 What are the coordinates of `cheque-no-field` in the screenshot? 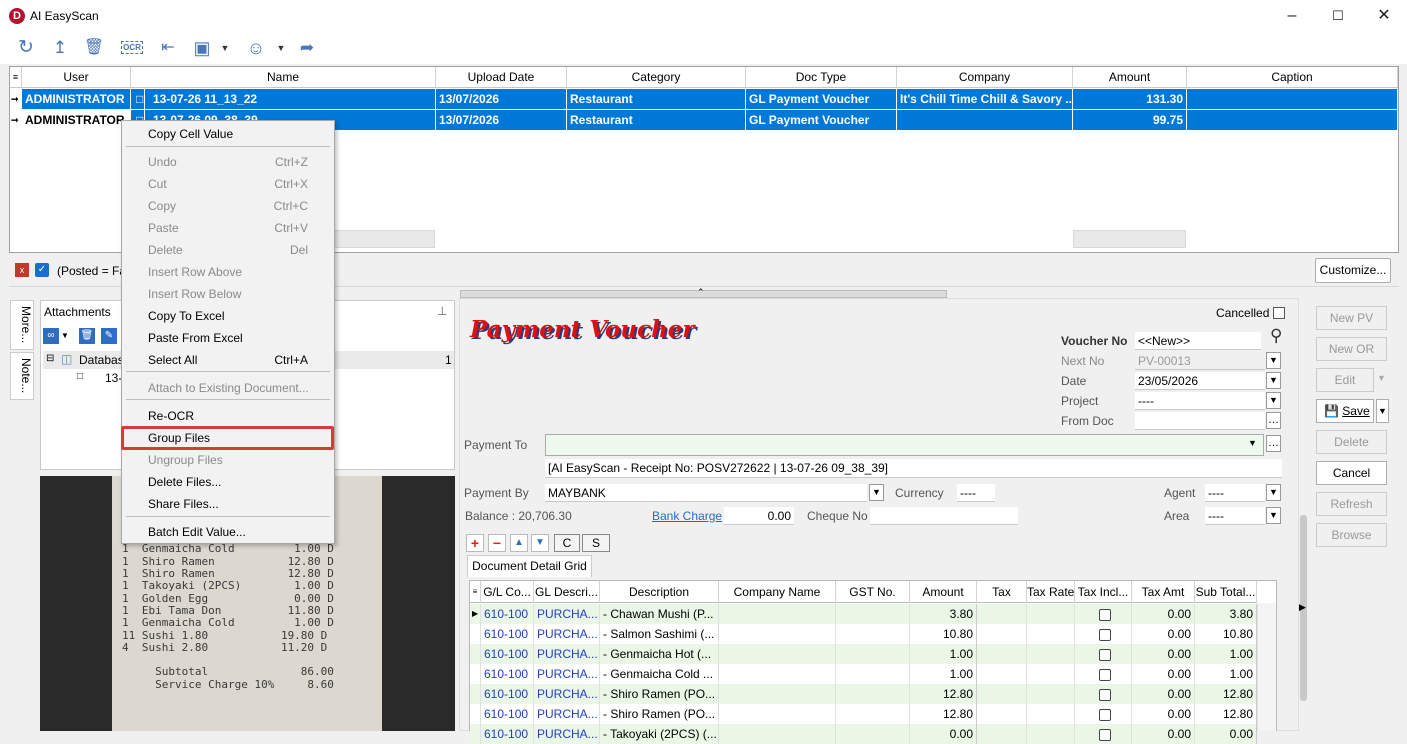 It's located at (944, 516).